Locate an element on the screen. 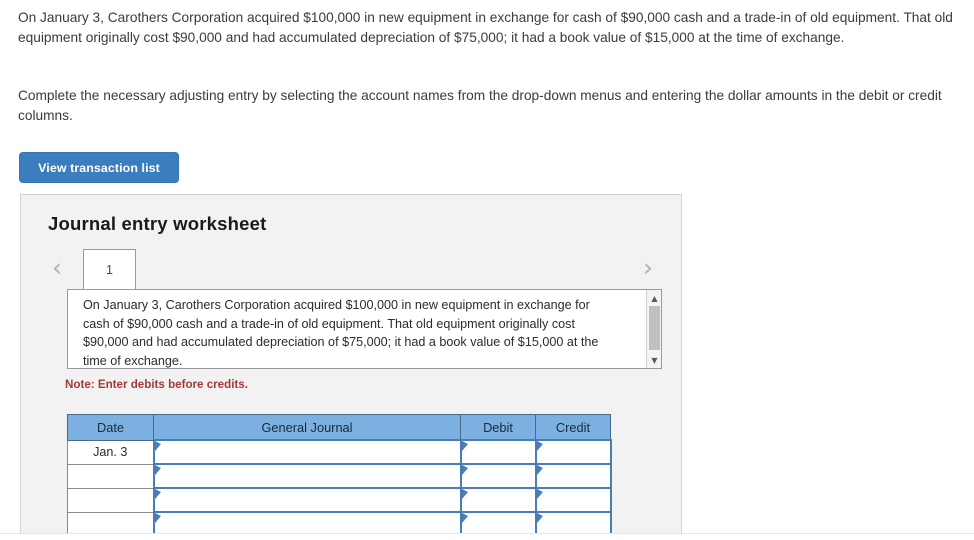  scroll-down-icon: ▼ is located at coordinates (654, 360).